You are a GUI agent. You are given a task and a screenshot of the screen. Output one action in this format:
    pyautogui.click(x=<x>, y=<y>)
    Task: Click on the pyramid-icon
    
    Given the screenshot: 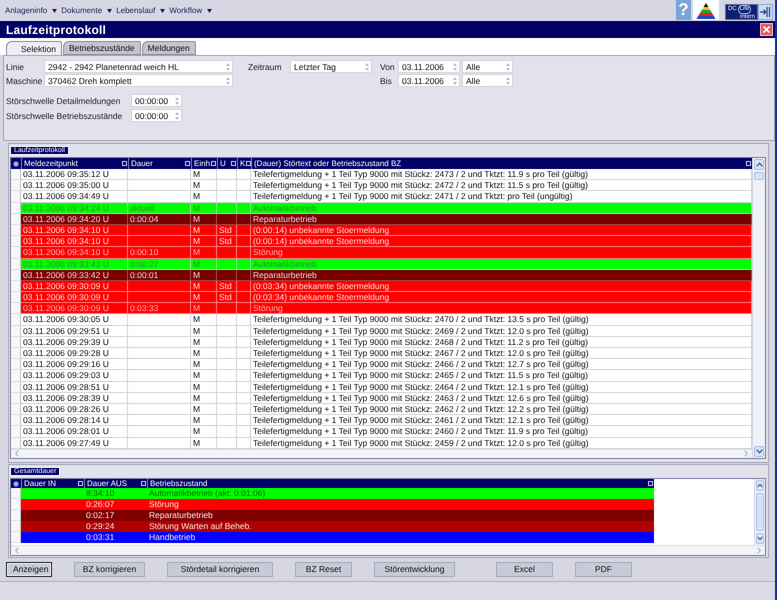 What is the action you would take?
    pyautogui.click(x=706, y=10)
    